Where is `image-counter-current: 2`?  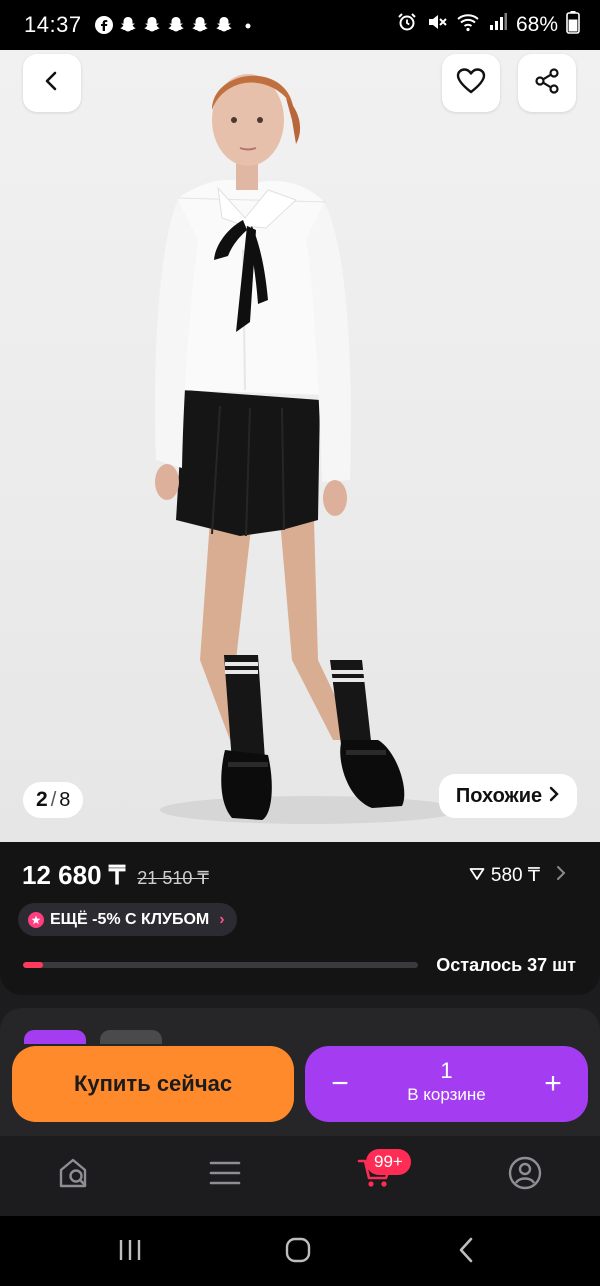
image-counter-current: 2 is located at coordinates (42, 799).